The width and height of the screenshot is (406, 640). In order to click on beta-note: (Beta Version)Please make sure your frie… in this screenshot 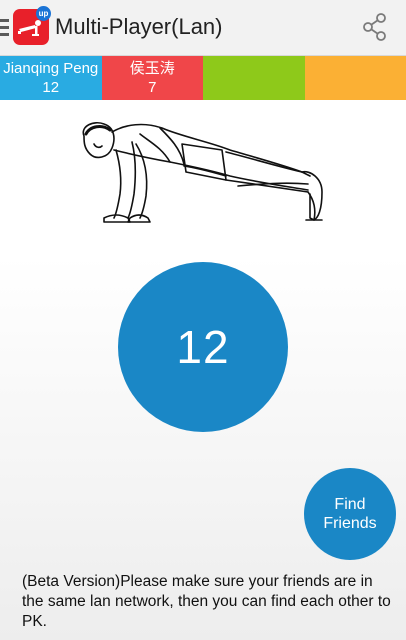, I will do `click(206, 601)`.